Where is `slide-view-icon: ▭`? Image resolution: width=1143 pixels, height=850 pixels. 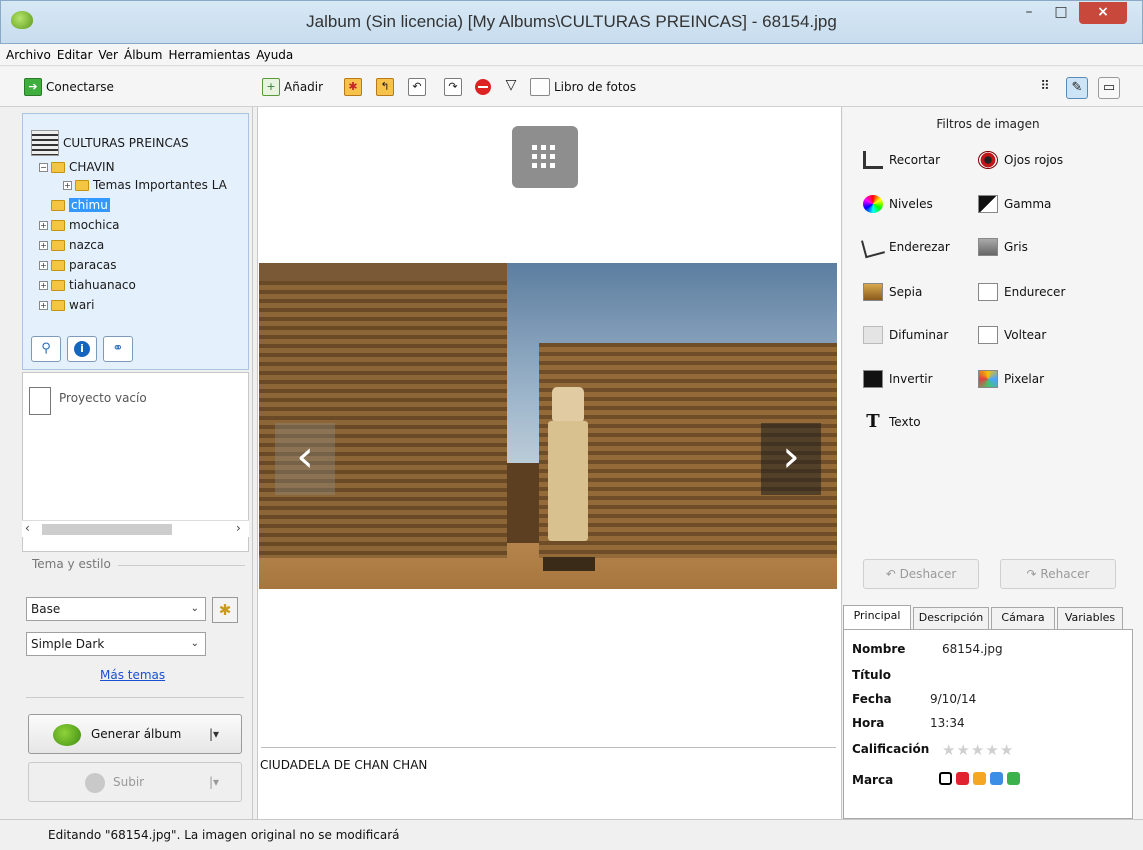
slide-view-icon: ▭ is located at coordinates (1109, 88).